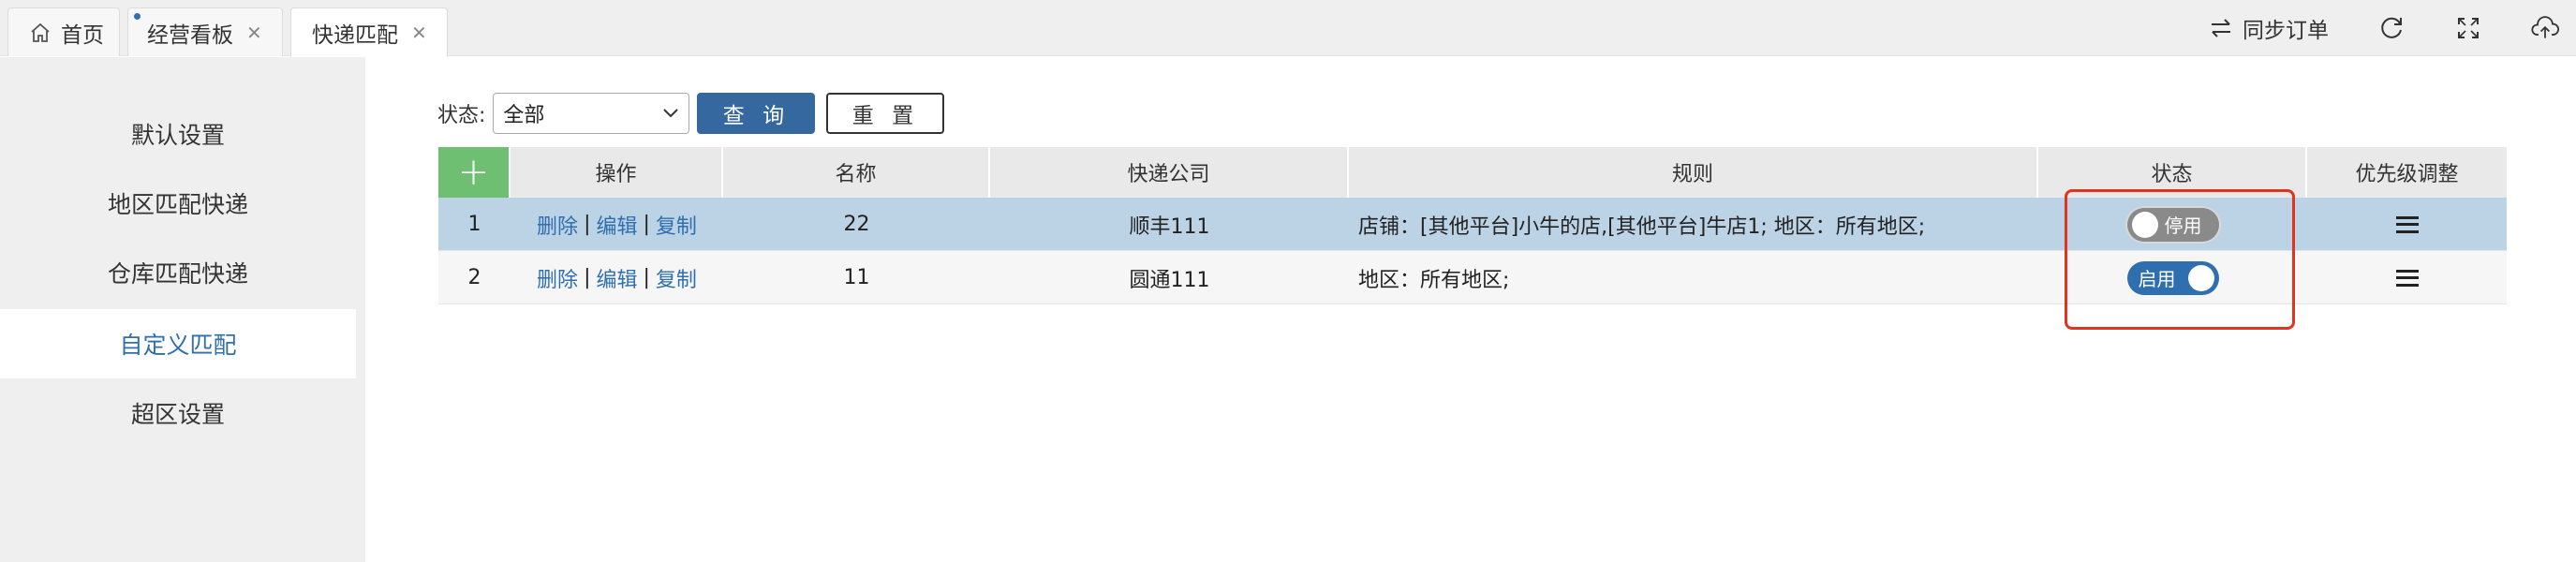 This screenshot has height=562, width=2576. I want to click on sidebar-item-label: 自定义匹配, so click(178, 345).